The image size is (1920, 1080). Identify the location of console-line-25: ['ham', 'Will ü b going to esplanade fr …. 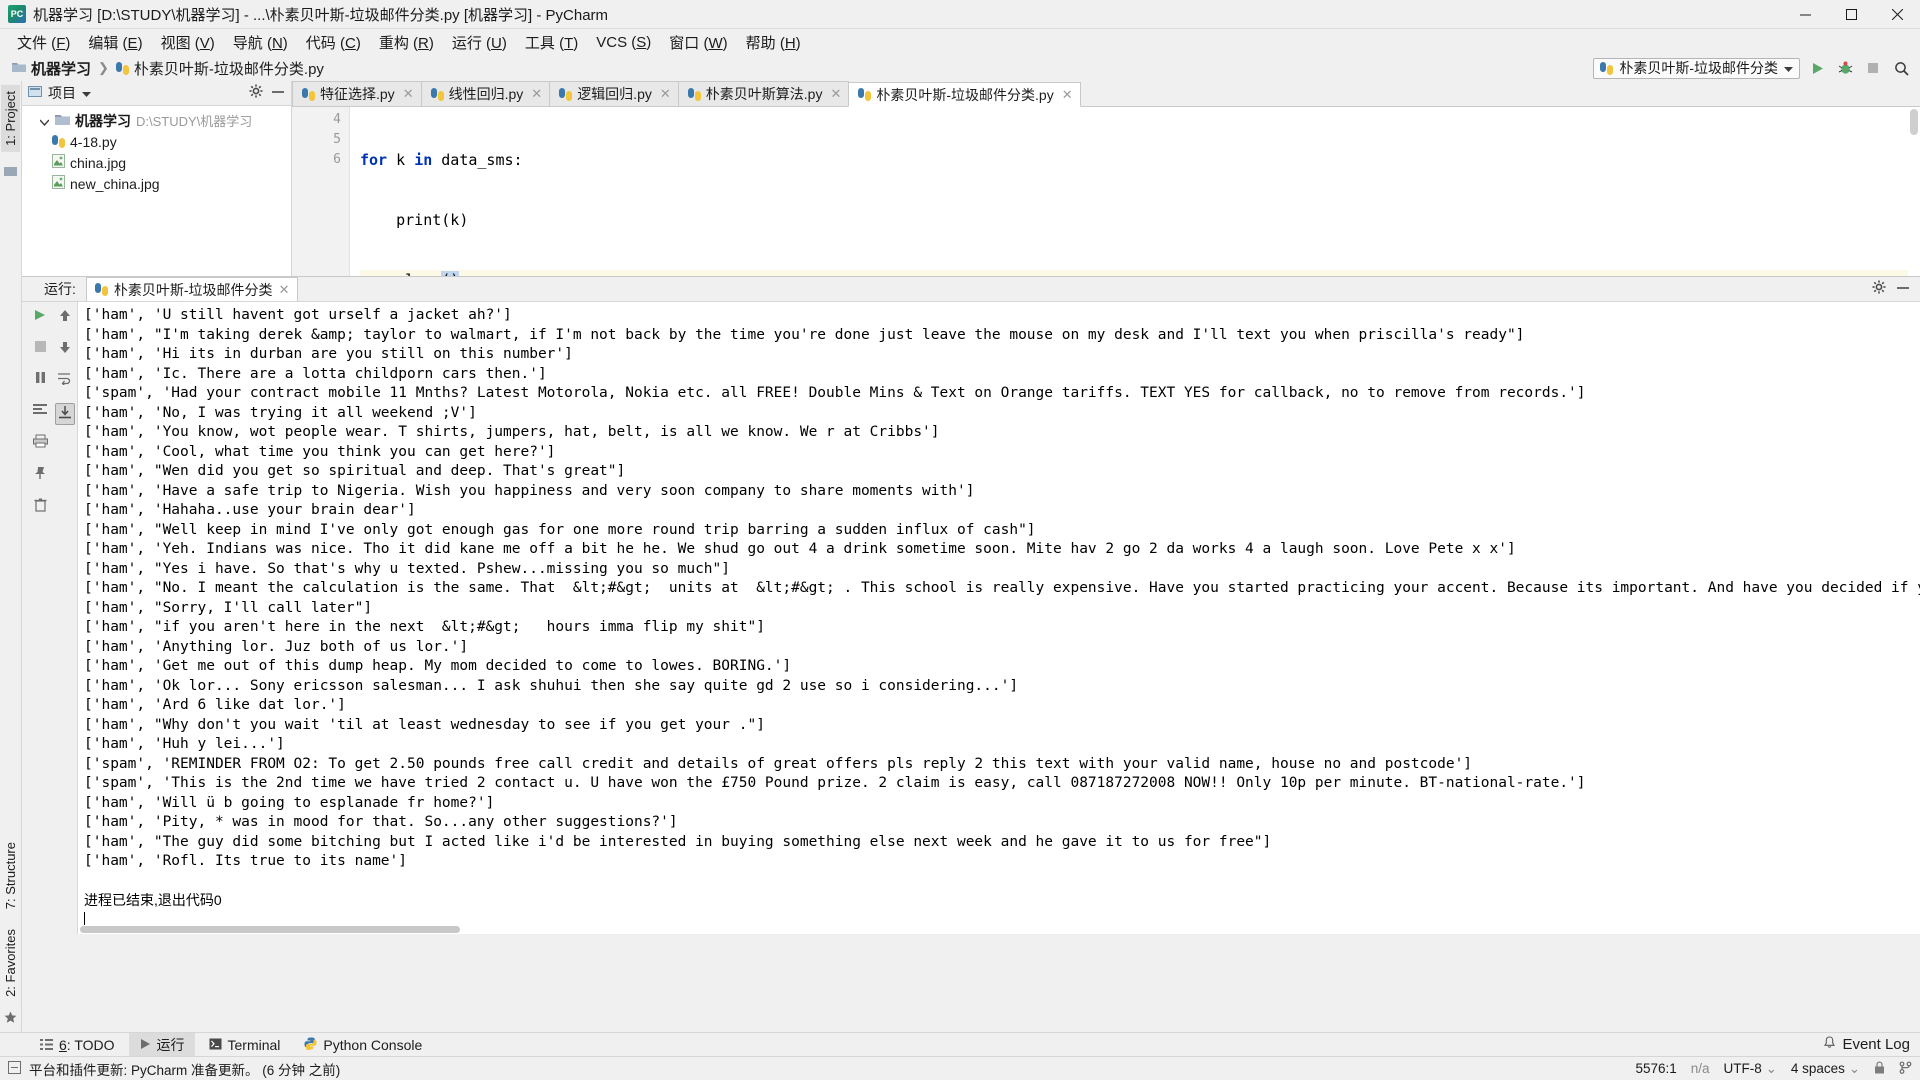
(289, 802).